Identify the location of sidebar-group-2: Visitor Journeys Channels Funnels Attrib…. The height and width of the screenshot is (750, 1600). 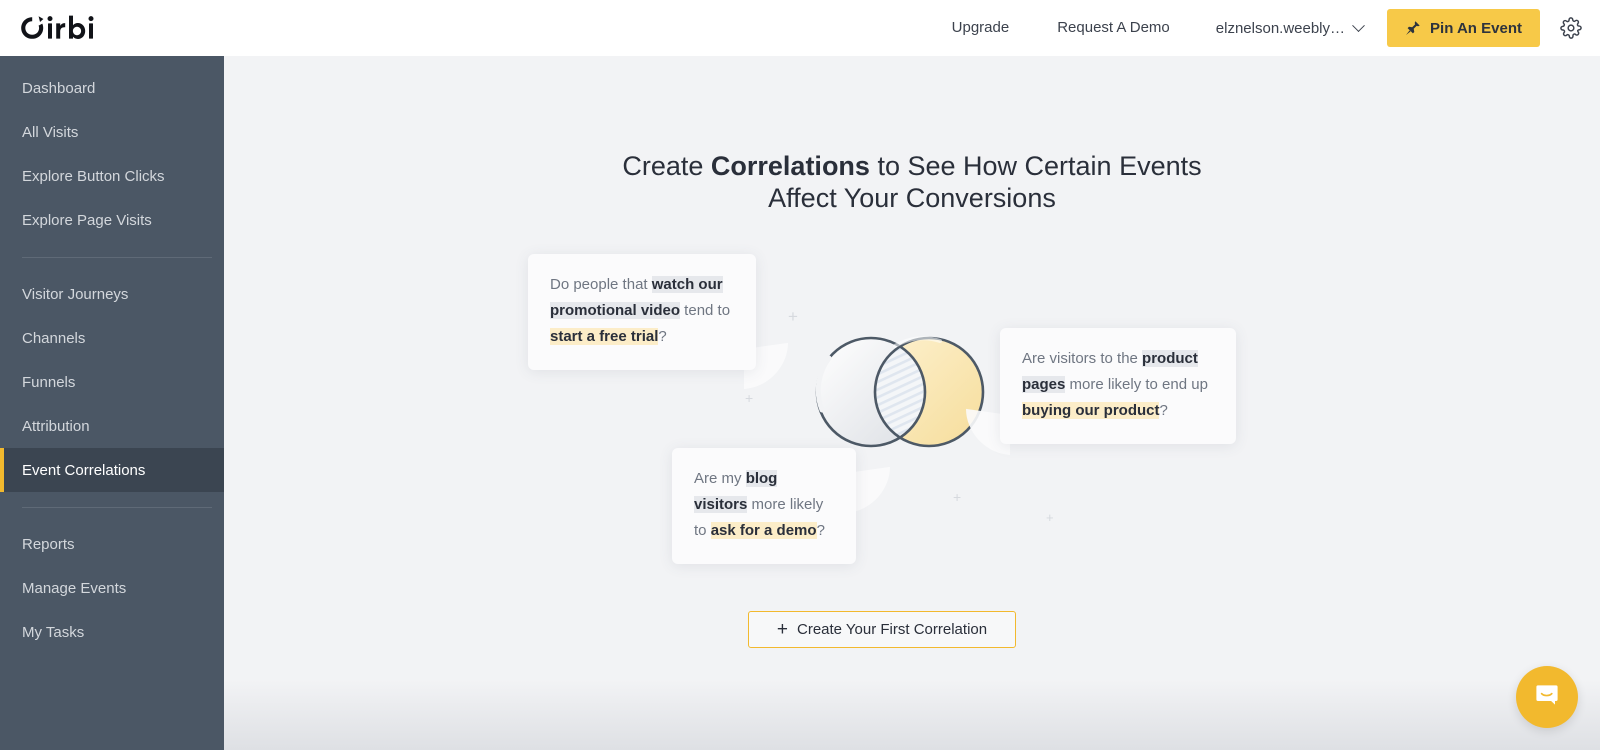
(112, 382).